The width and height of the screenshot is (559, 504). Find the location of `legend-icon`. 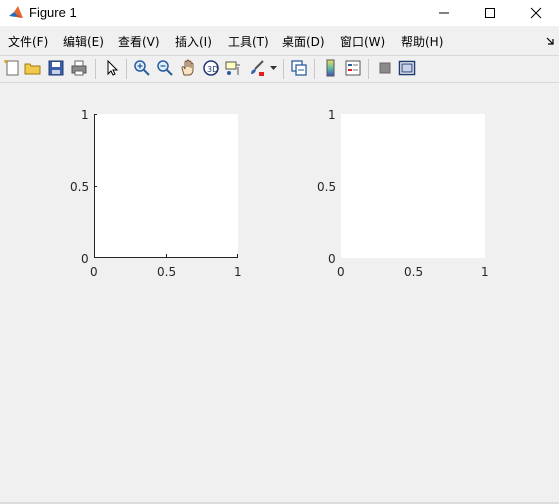

legend-icon is located at coordinates (353, 68).